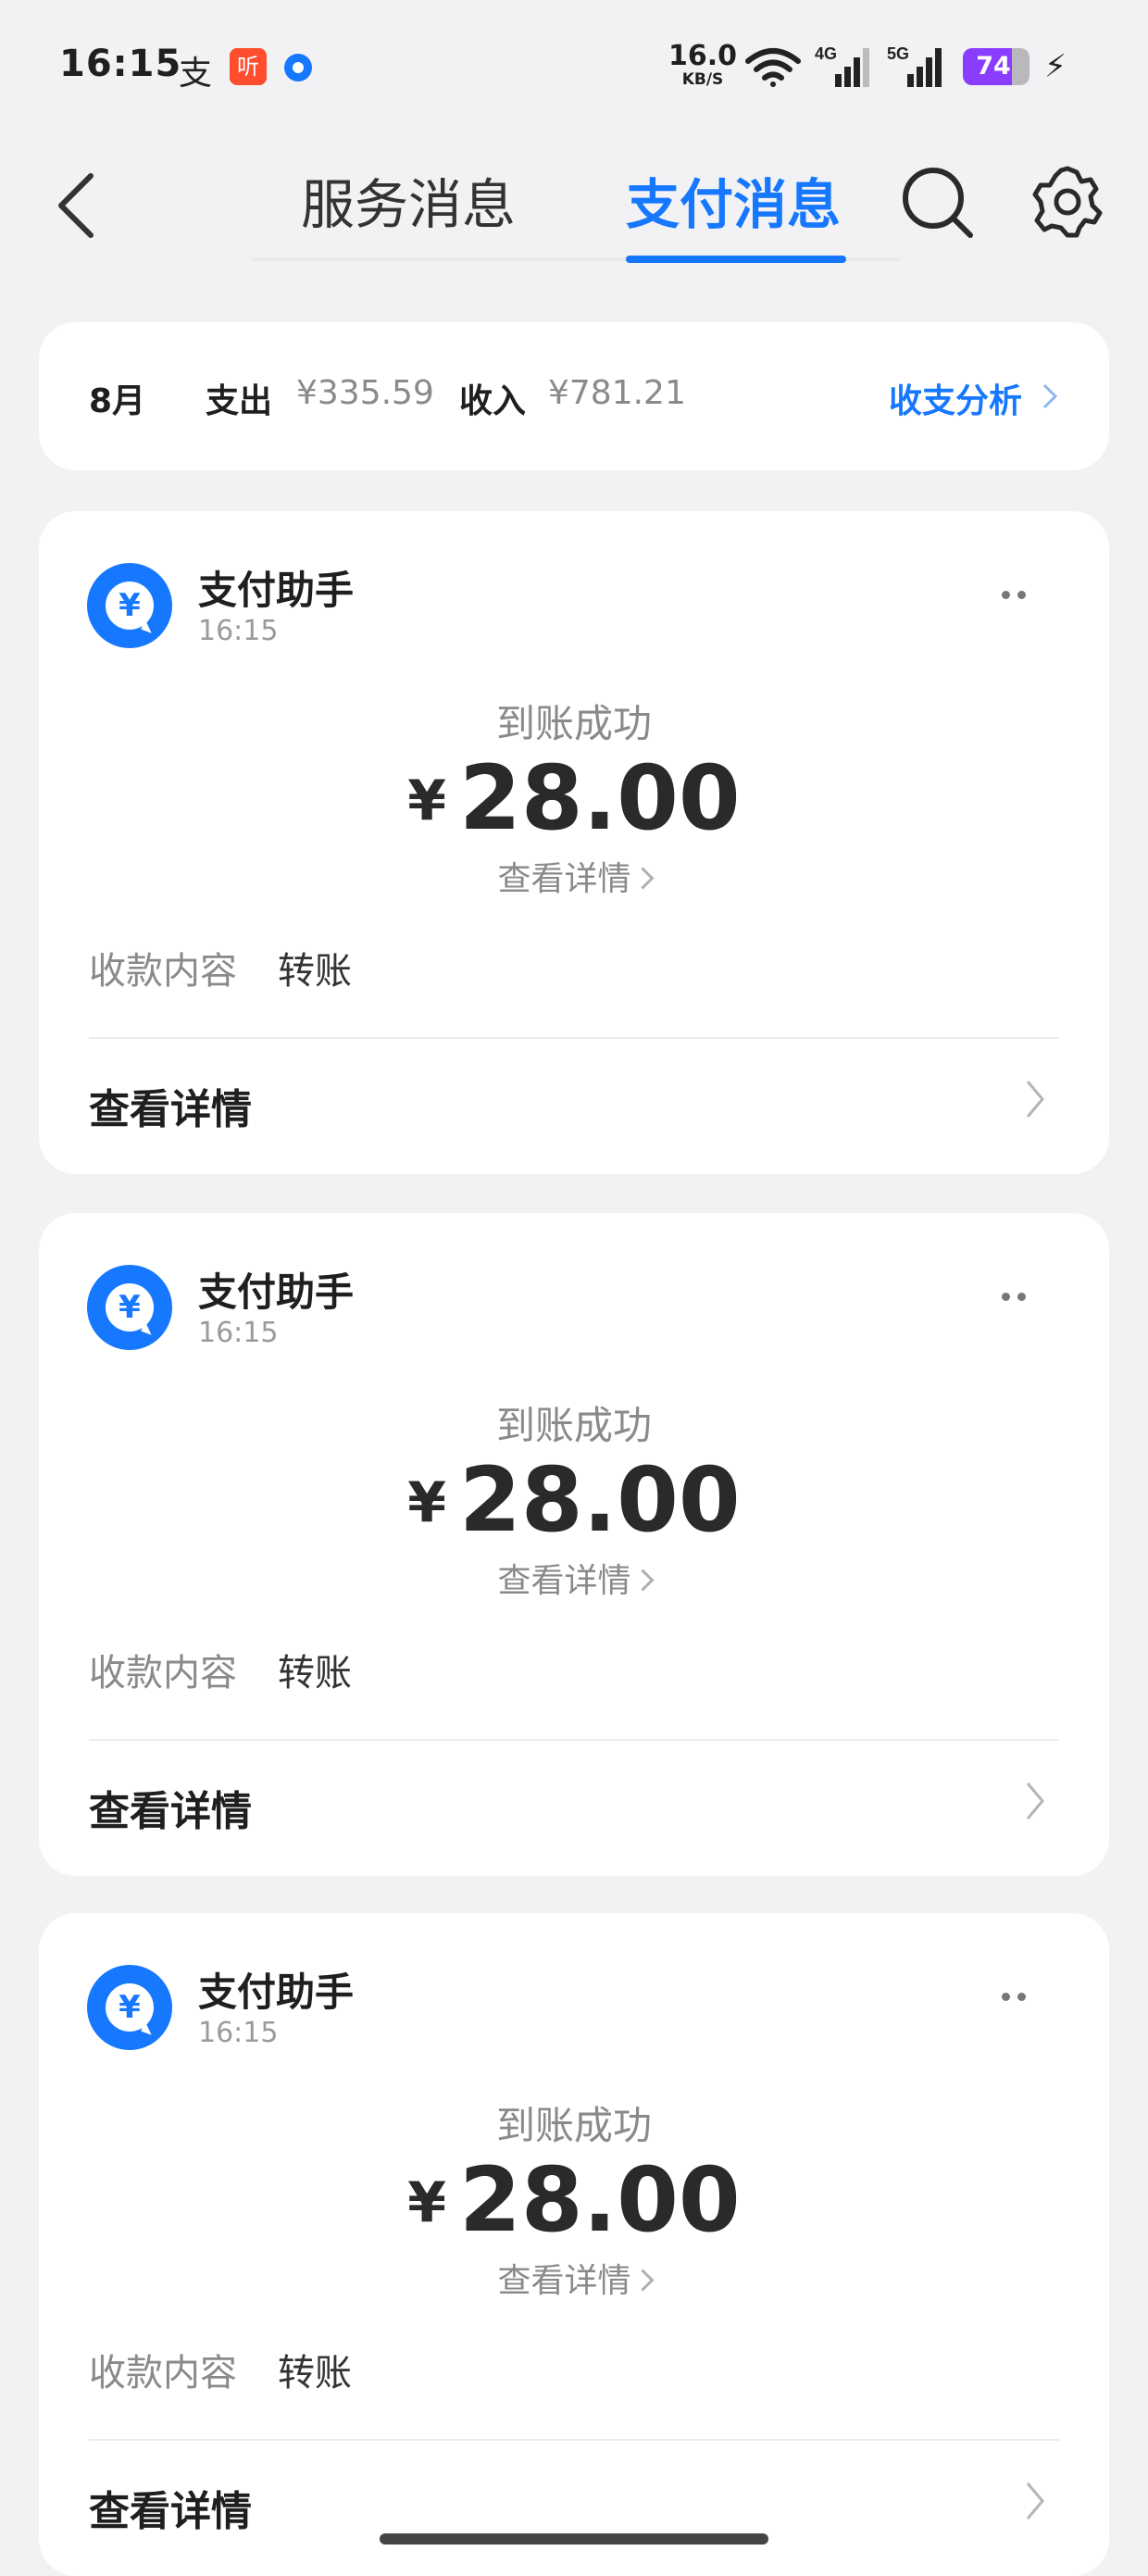 The width and height of the screenshot is (1148, 2576). Describe the element at coordinates (617, 393) in the screenshot. I see `income-value: ¥781.21` at that location.